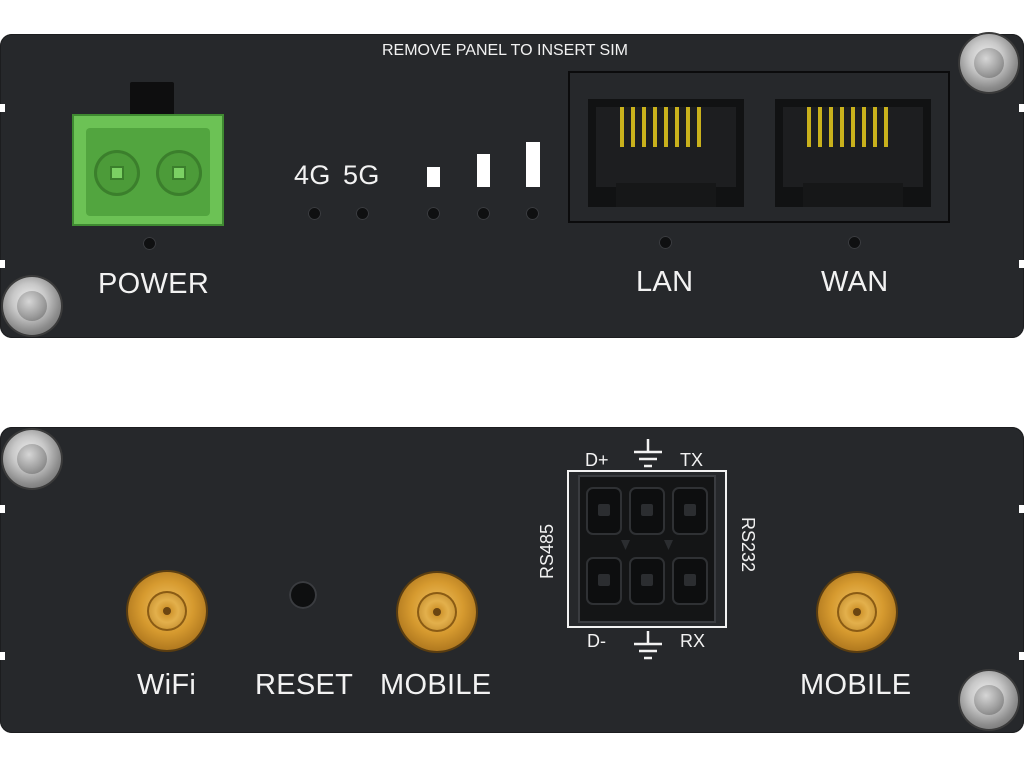 The height and width of the screenshot is (768, 1024). What do you see at coordinates (167, 685) in the screenshot?
I see `wifi-label: WiFi` at bounding box center [167, 685].